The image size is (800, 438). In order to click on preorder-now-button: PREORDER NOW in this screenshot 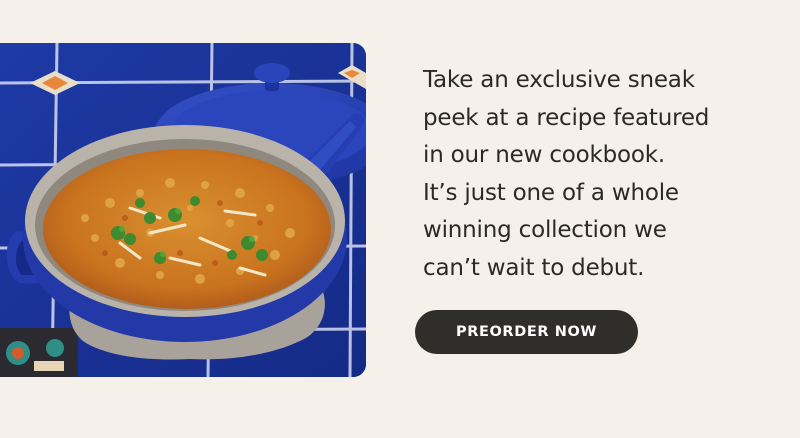, I will do `click(526, 332)`.